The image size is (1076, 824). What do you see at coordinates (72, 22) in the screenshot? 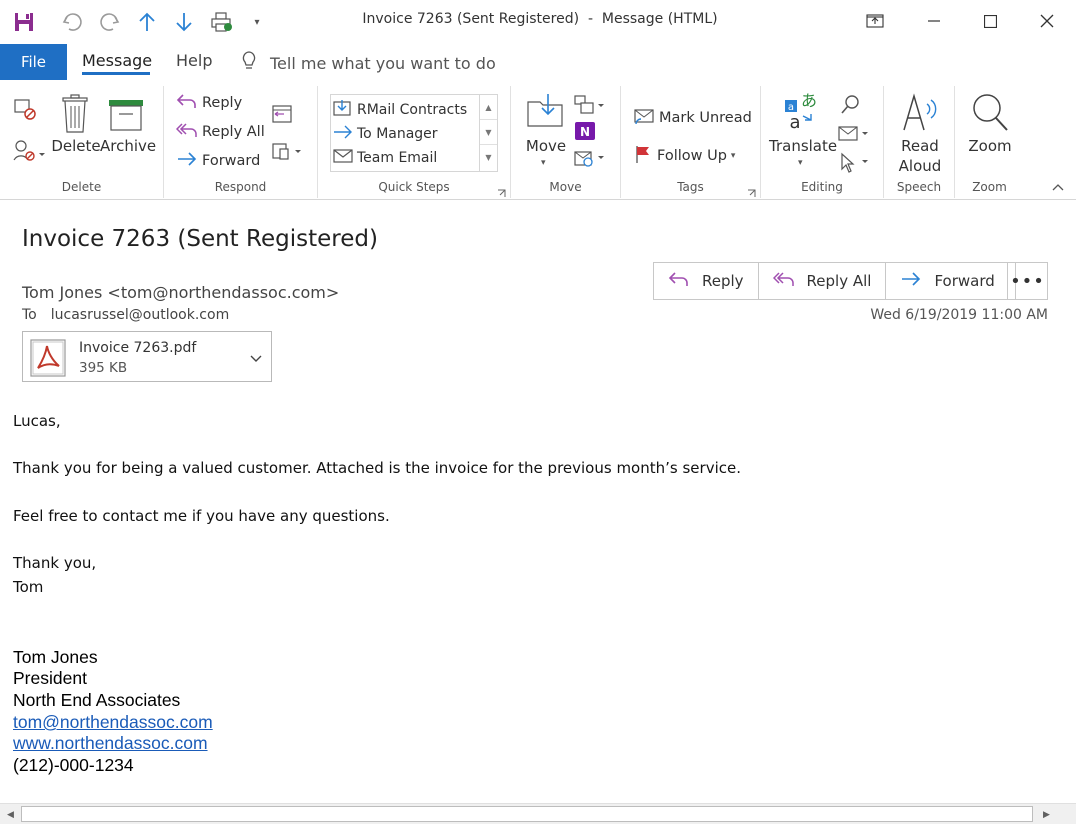
I see `undo-icon` at bounding box center [72, 22].